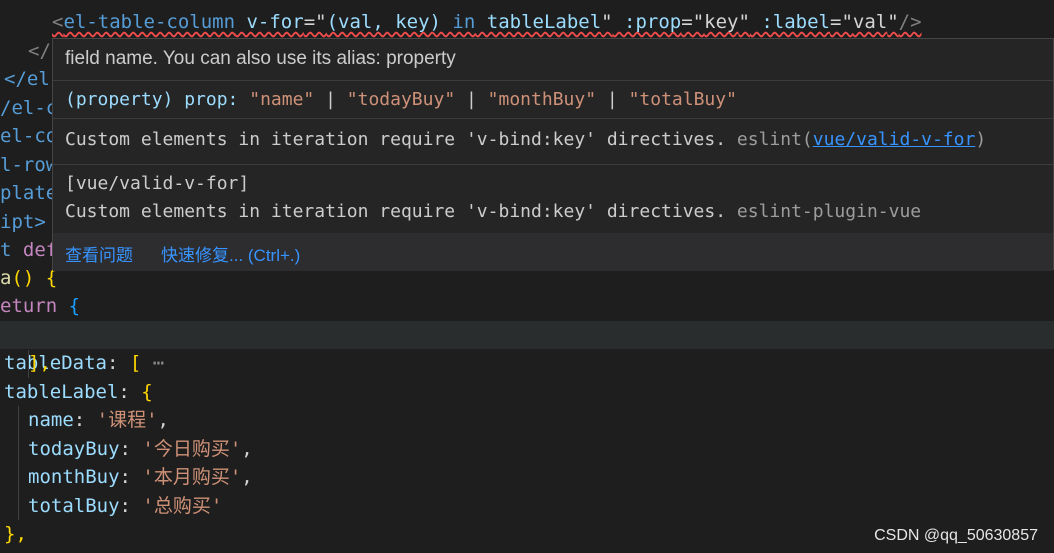 The height and width of the screenshot is (553, 1054). What do you see at coordinates (282, 99) in the screenshot?
I see `type-literal: "name"` at bounding box center [282, 99].